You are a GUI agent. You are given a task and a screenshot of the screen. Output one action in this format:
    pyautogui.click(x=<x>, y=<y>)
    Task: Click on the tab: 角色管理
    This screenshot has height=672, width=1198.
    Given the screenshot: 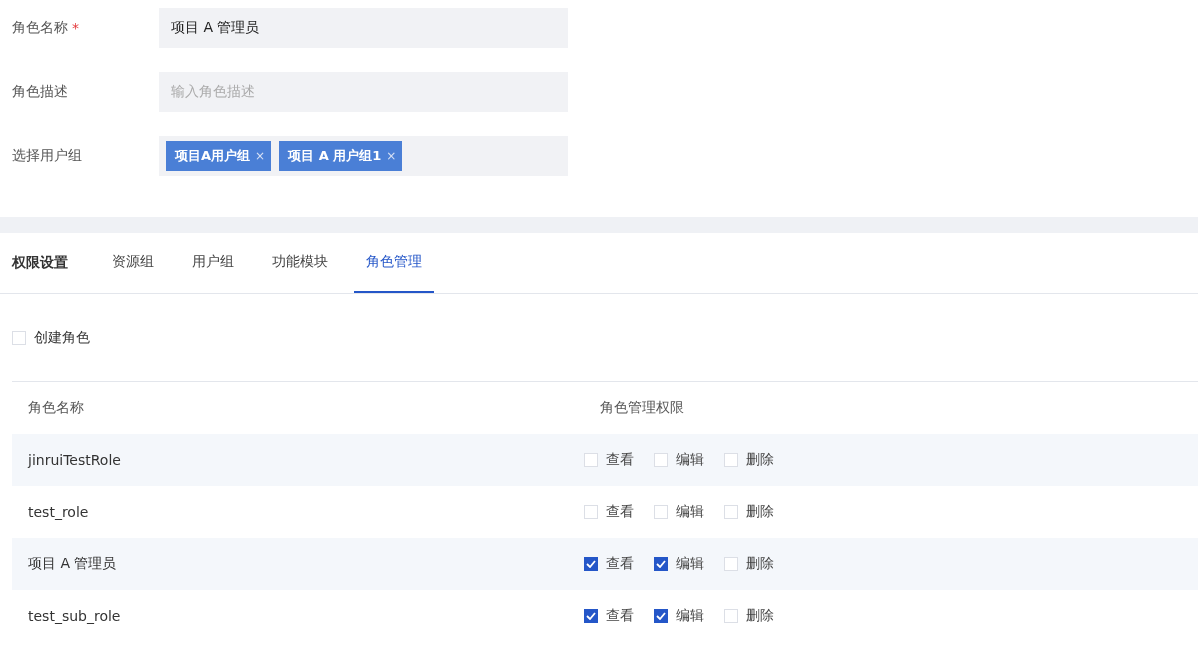 What is the action you would take?
    pyautogui.click(x=394, y=263)
    